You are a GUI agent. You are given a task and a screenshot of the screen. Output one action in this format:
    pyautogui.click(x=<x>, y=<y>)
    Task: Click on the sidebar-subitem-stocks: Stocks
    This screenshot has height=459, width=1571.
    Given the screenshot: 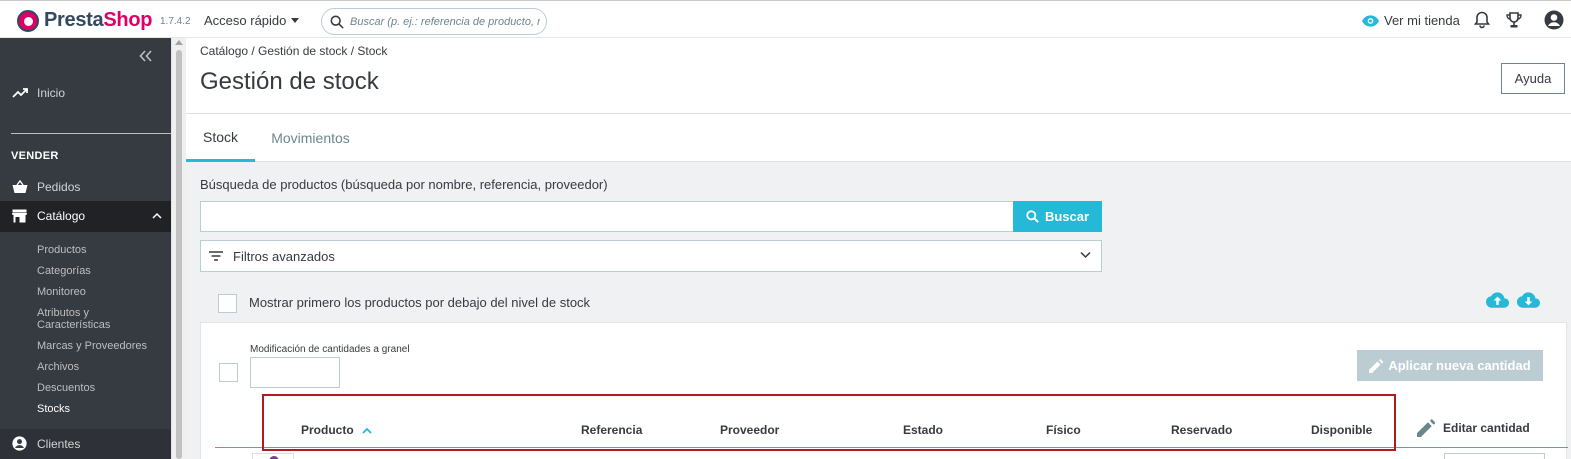 What is the action you would take?
    pyautogui.click(x=53, y=409)
    